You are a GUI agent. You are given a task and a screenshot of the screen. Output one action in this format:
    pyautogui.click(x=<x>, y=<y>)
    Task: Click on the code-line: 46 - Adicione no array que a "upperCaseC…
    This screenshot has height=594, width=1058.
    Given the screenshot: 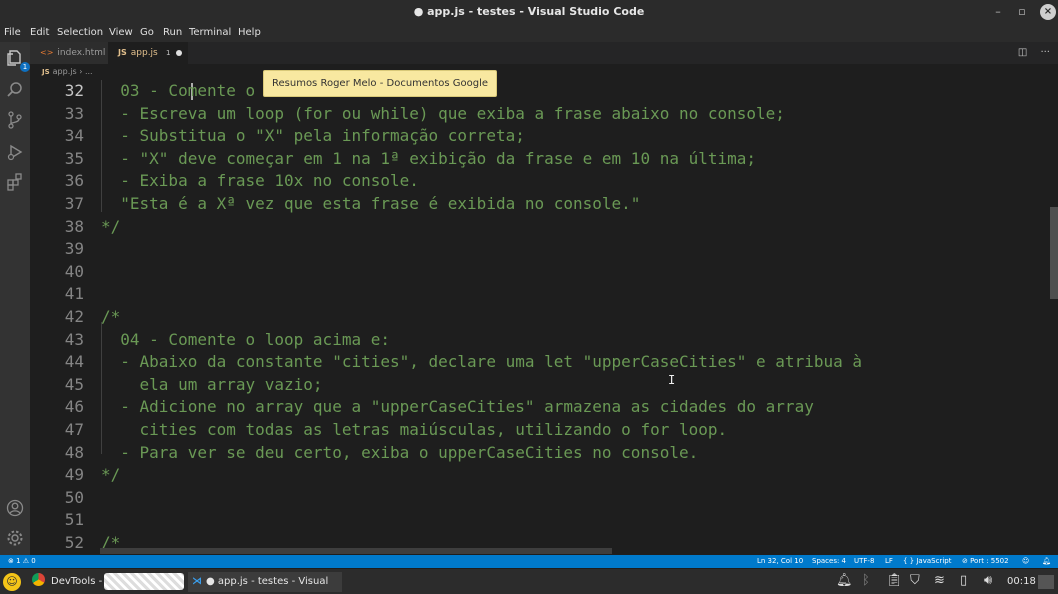 What is the action you would take?
    pyautogui.click(x=540, y=407)
    